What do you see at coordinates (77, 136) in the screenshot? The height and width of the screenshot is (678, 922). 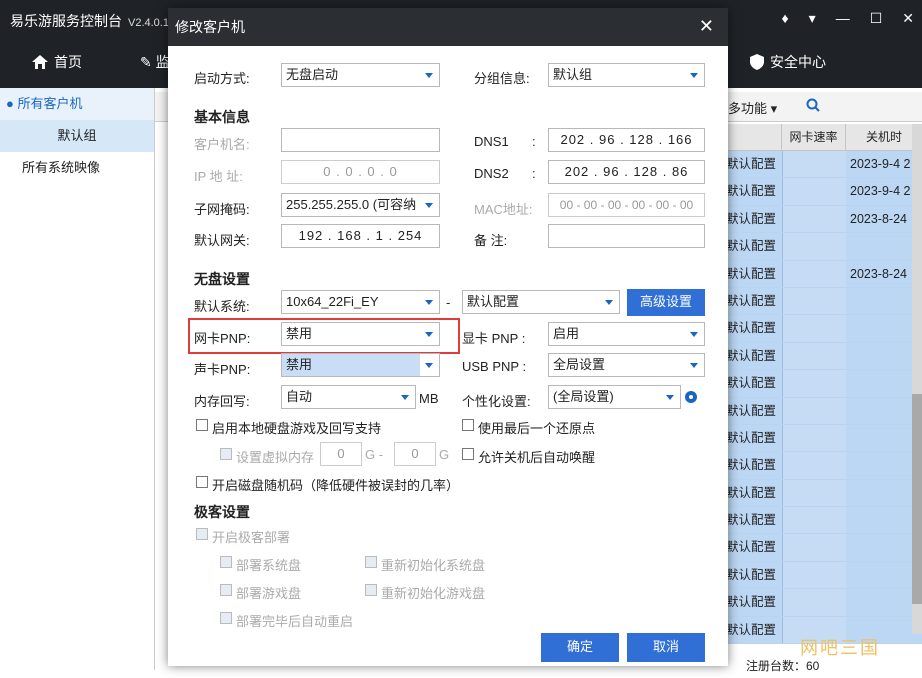 I see `sidebar-item-default-group: 默认组` at bounding box center [77, 136].